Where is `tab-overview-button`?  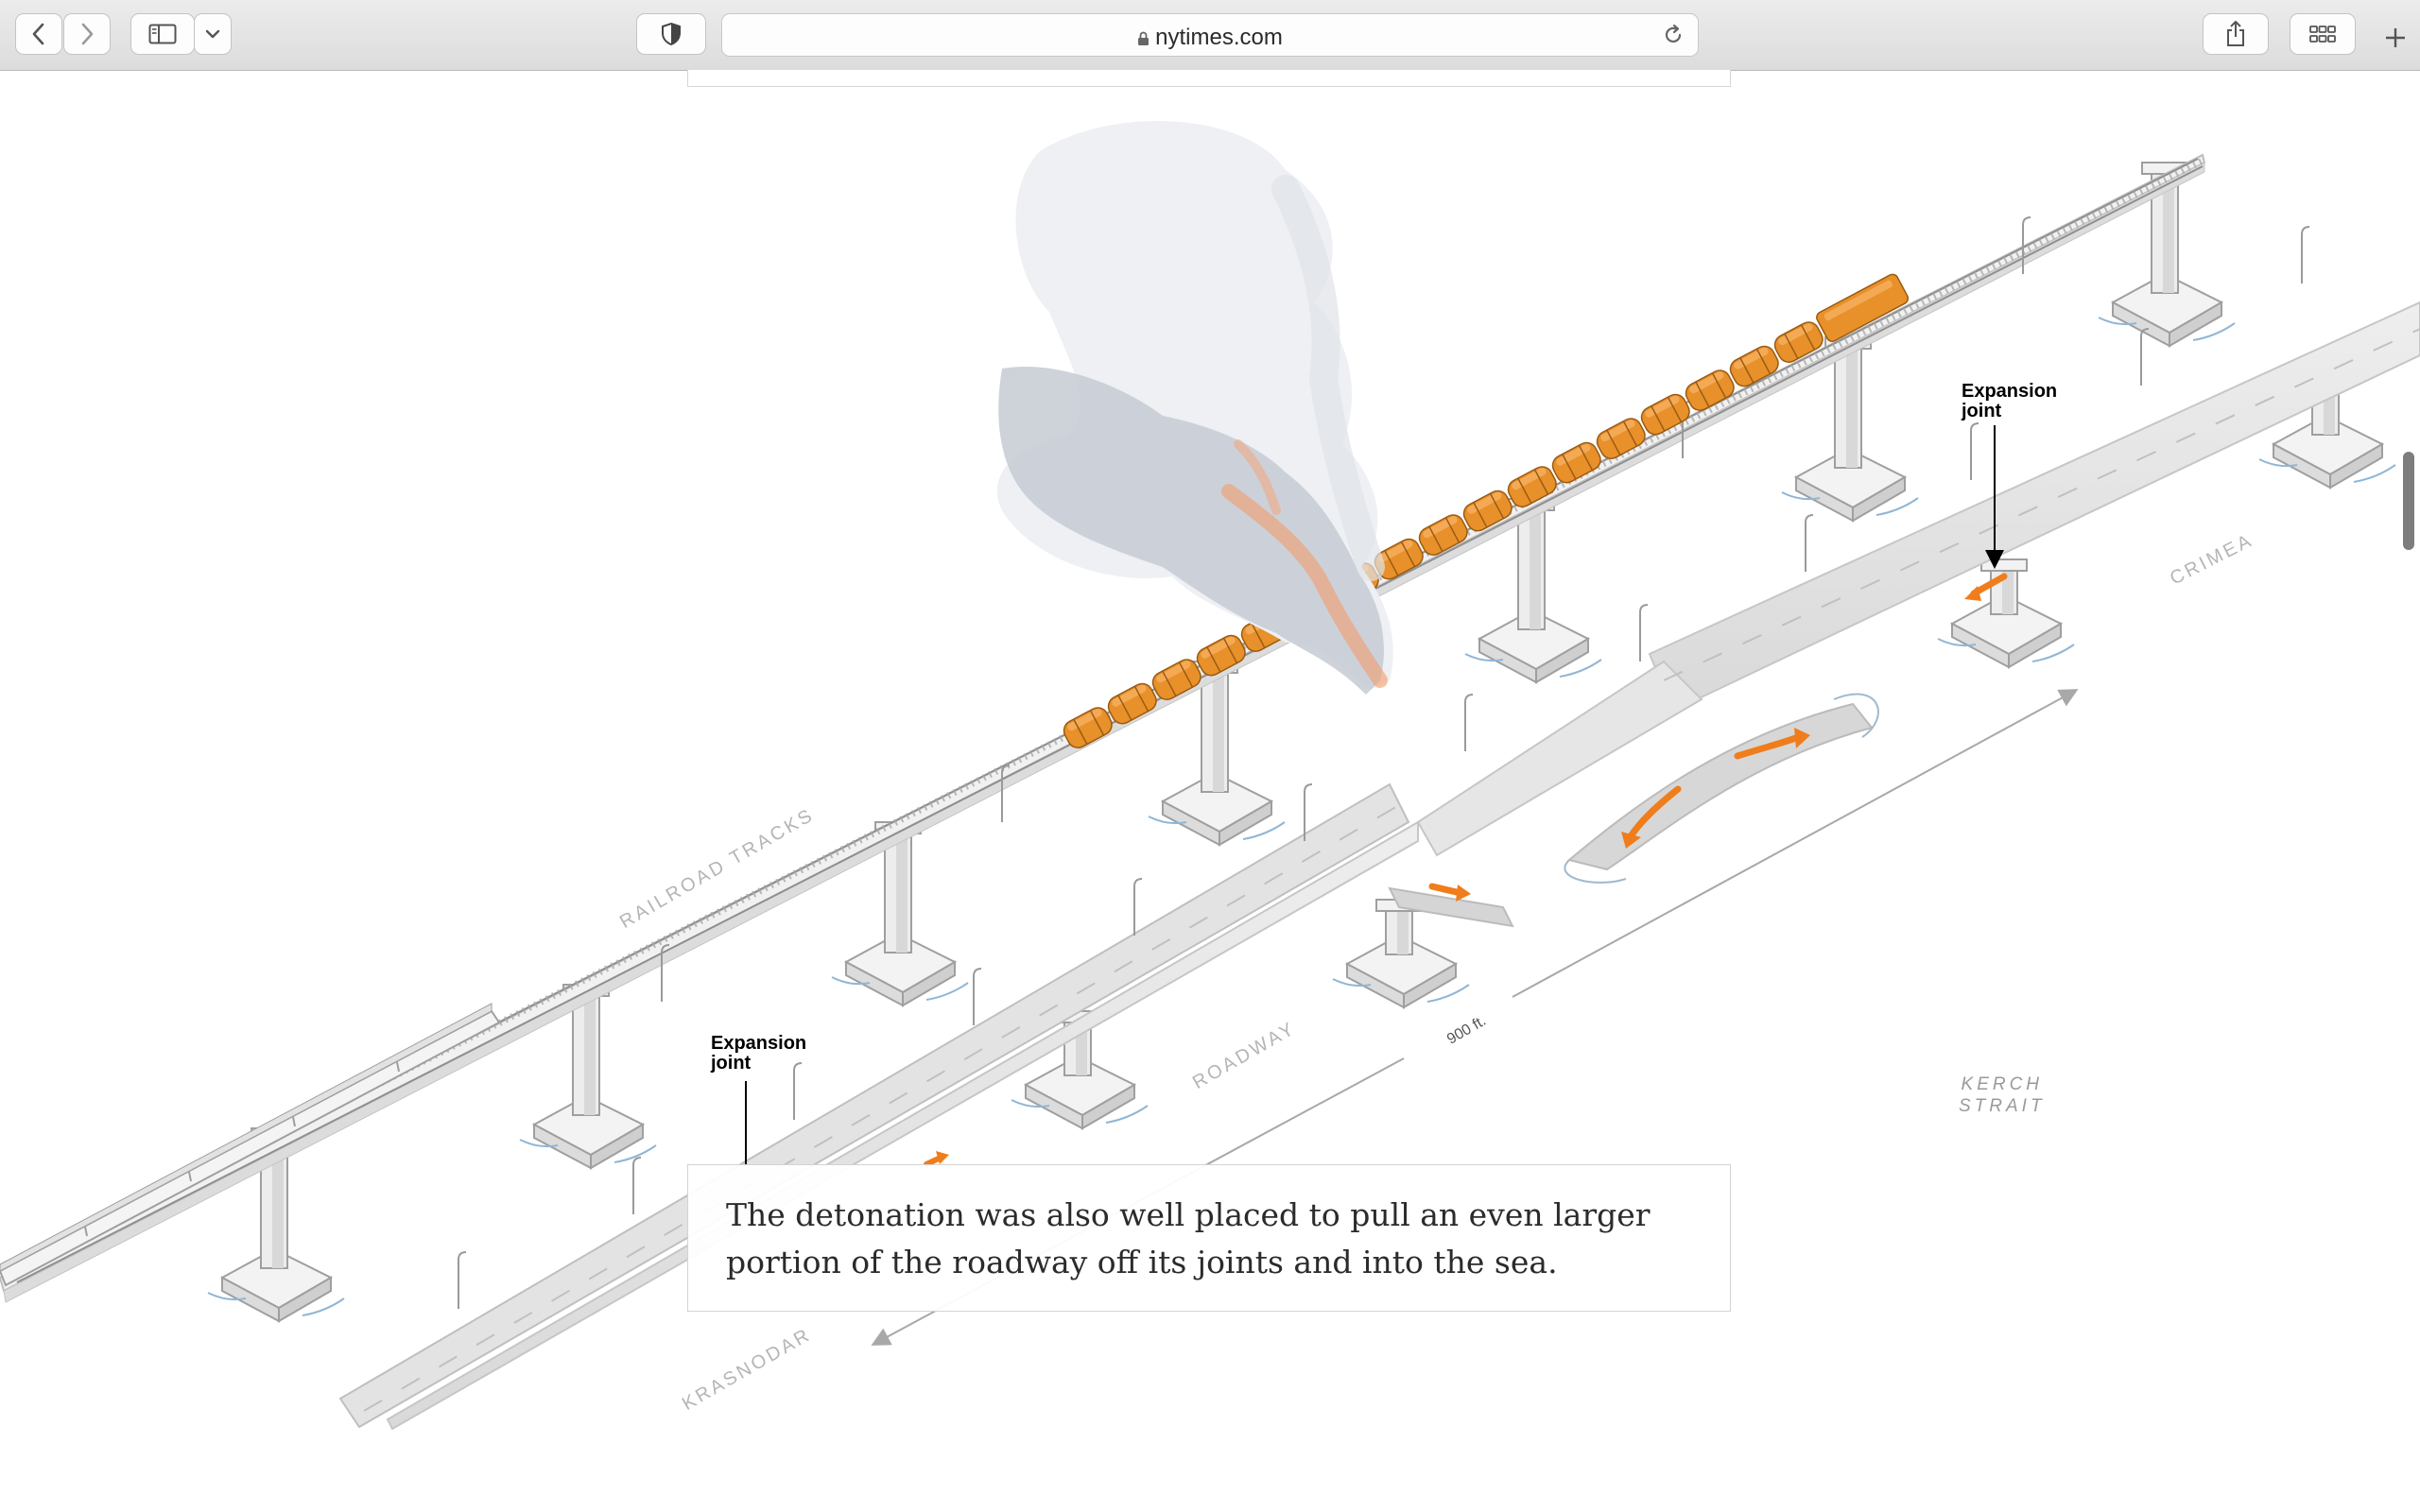
tab-overview-button is located at coordinates (2323, 34).